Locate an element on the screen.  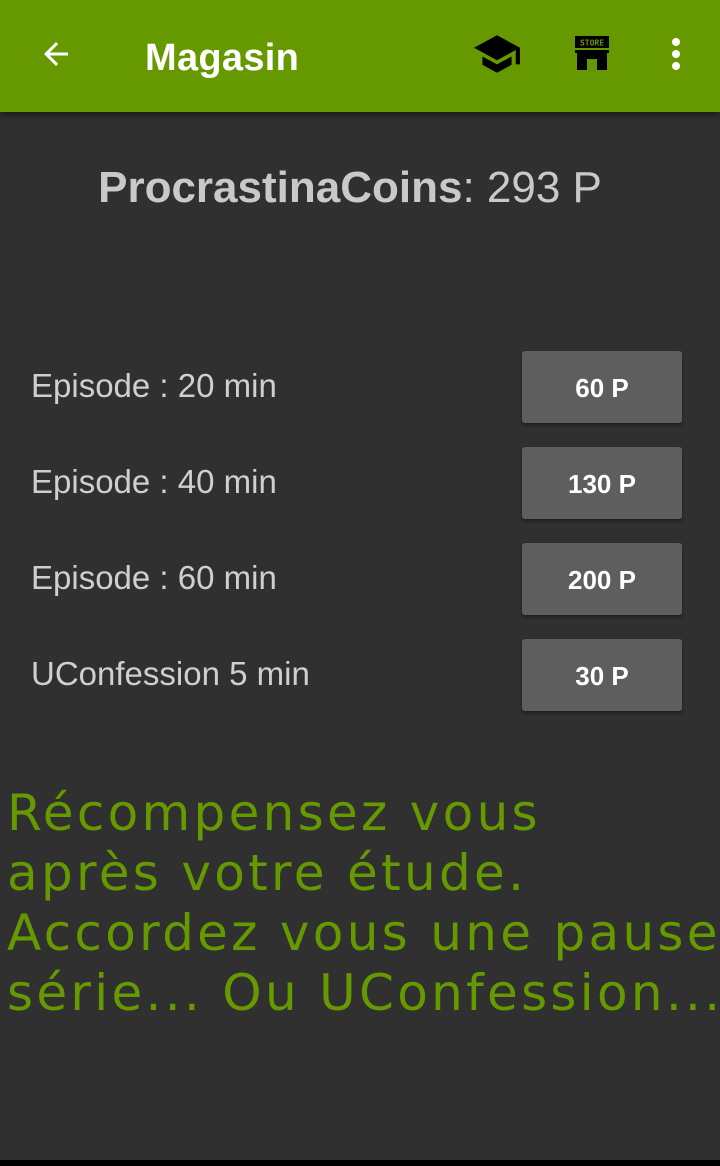
buy-button: 200 P is located at coordinates (602, 579).